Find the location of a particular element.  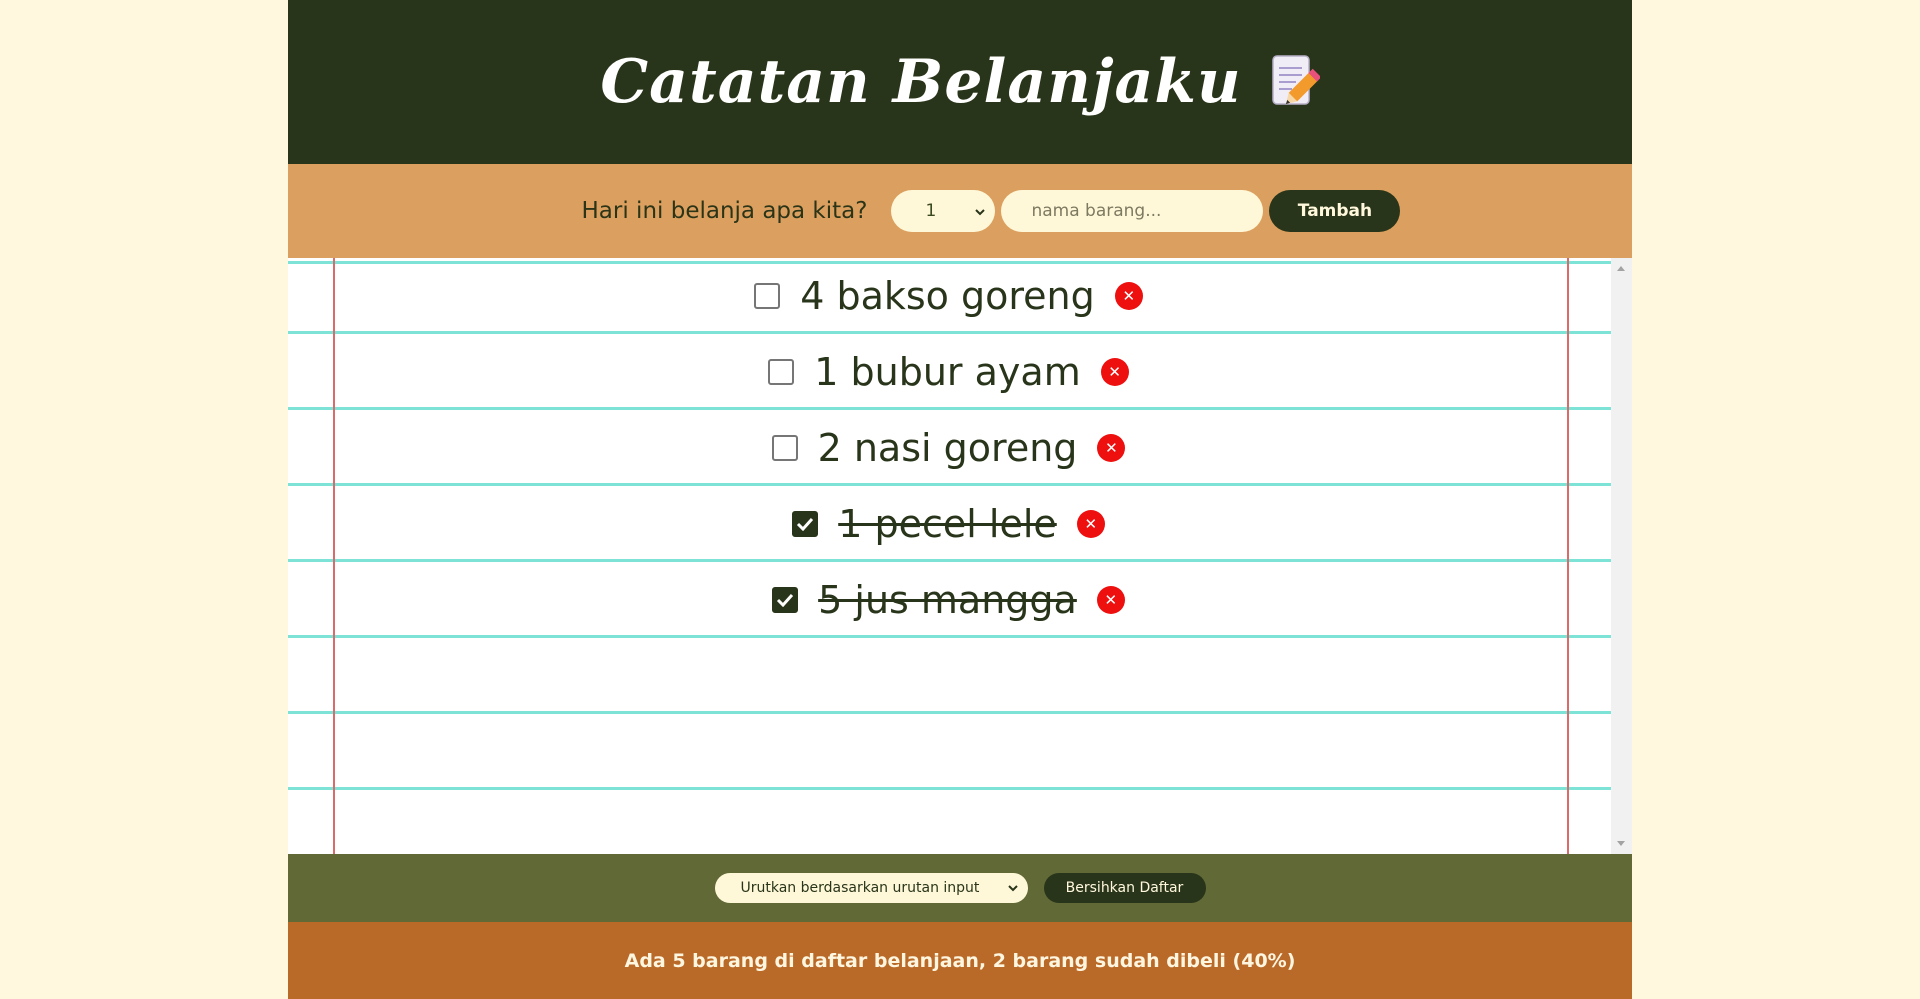

item-label: 1 bubur ayam is located at coordinates (947, 372).